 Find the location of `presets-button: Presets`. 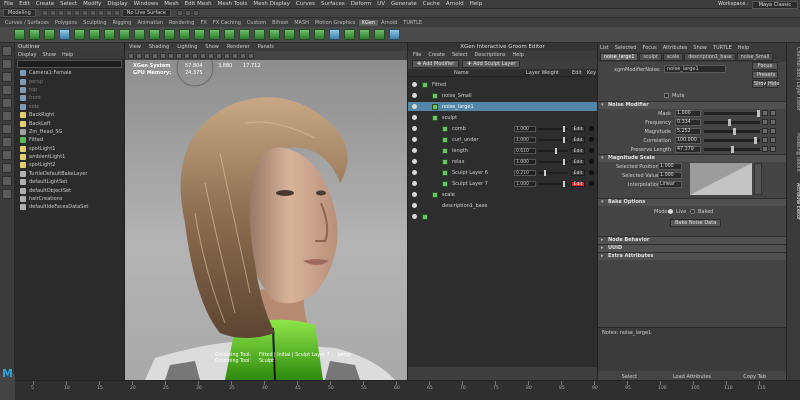

presets-button: Presets is located at coordinates (765, 75).